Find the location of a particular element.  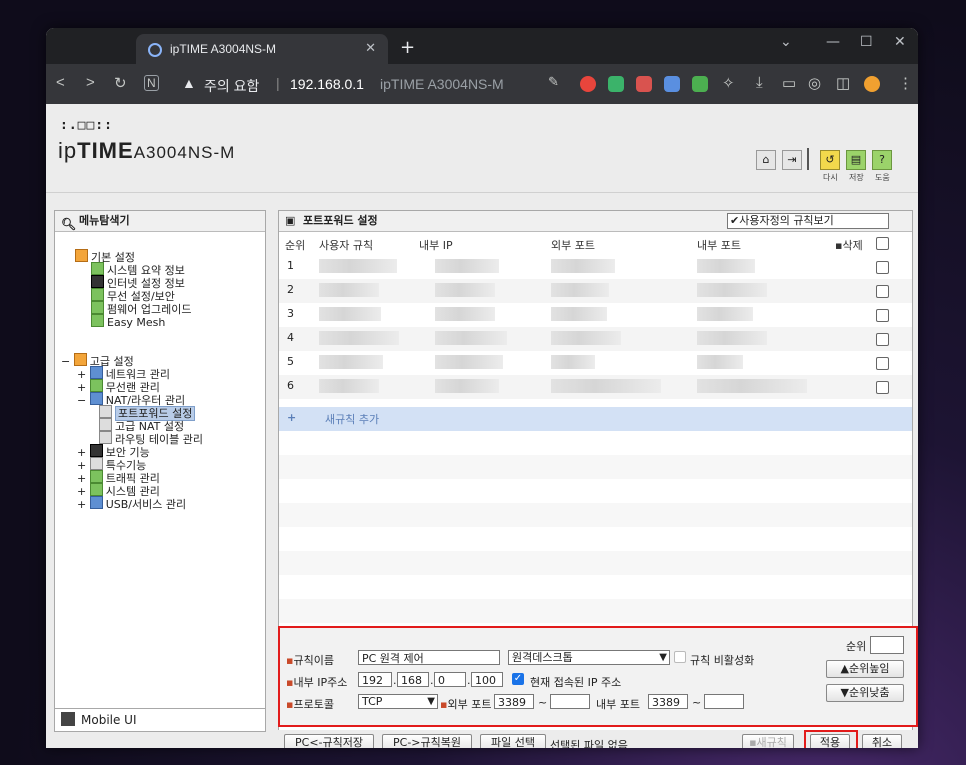

screenshot-icon: ◎ is located at coordinates (814, 83).